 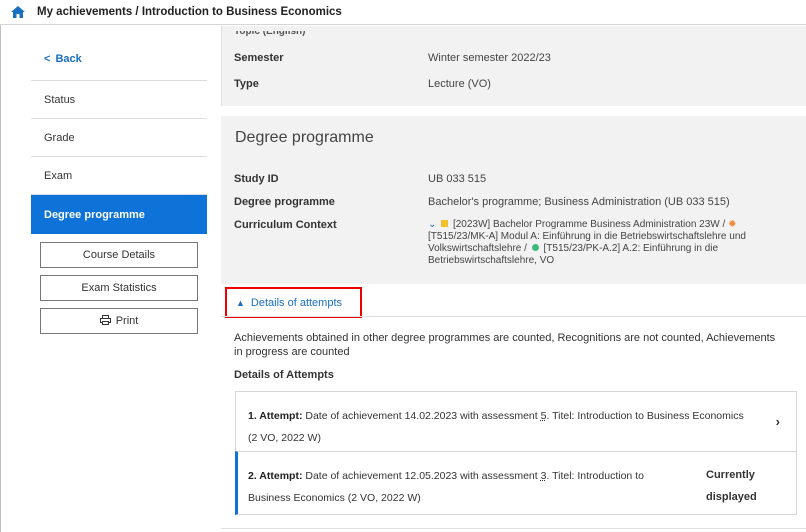 What do you see at coordinates (246, 84) in the screenshot?
I see `type-label: Type` at bounding box center [246, 84].